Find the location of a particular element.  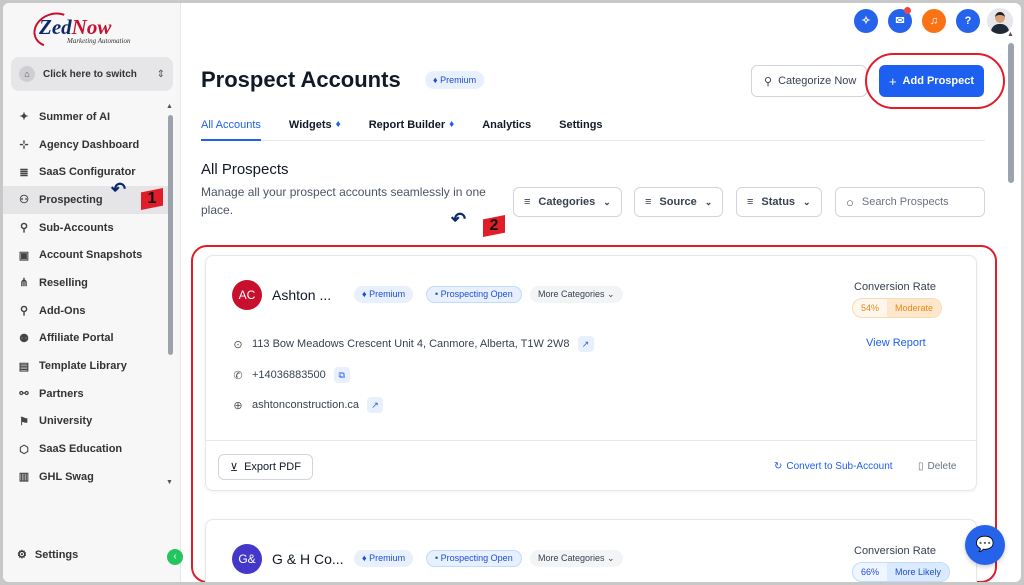

sidebar-item-sub-accounts: ⚲ Sub-Accounts is located at coordinates (88, 228).